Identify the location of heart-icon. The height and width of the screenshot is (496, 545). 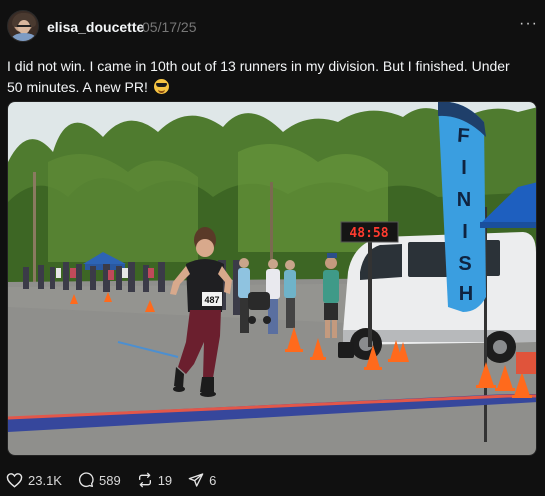
(14, 480).